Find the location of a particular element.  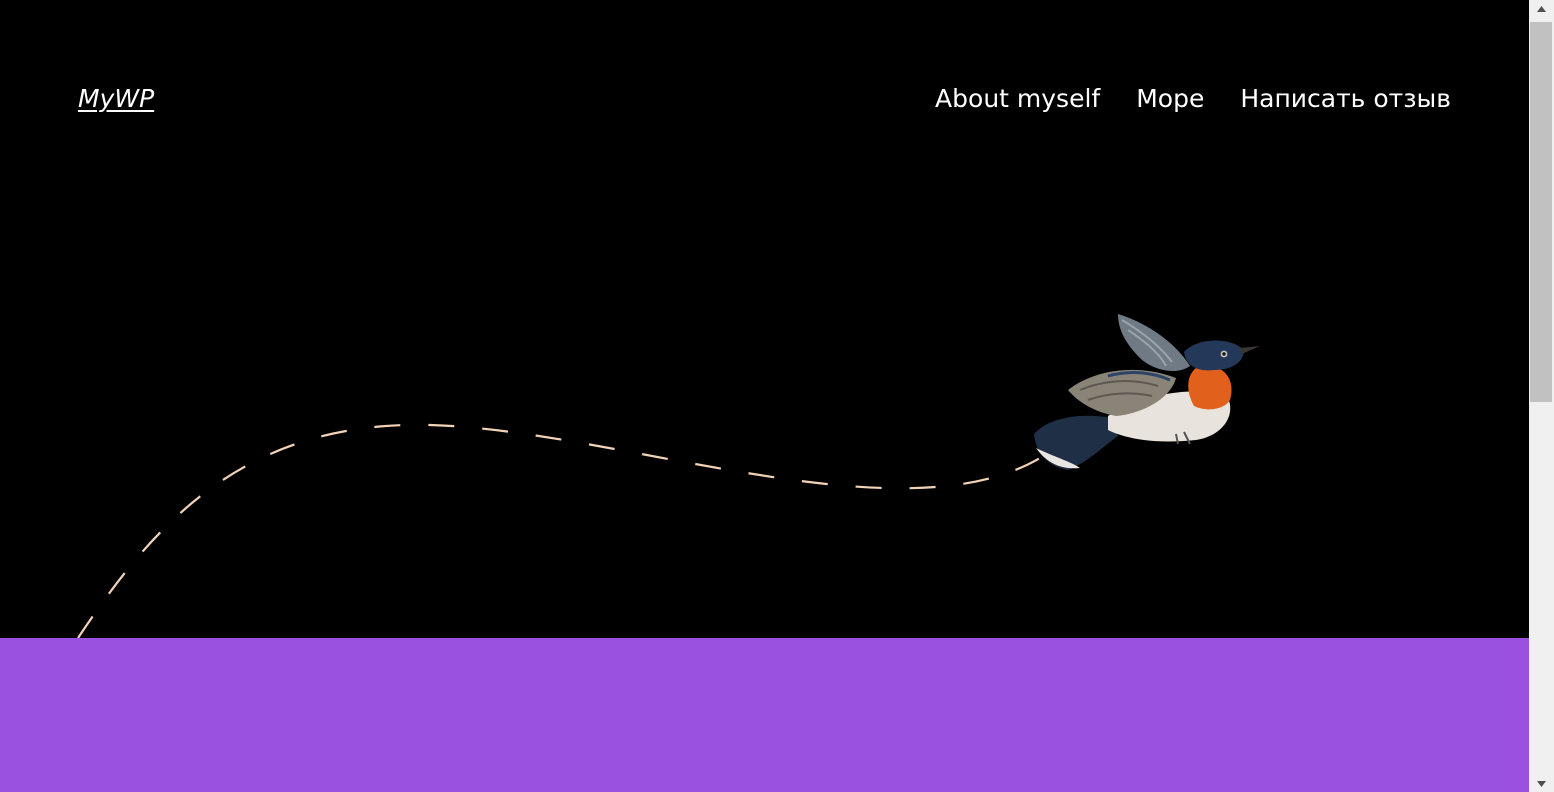

arrow-down-icon is located at coordinates (1541, 783).